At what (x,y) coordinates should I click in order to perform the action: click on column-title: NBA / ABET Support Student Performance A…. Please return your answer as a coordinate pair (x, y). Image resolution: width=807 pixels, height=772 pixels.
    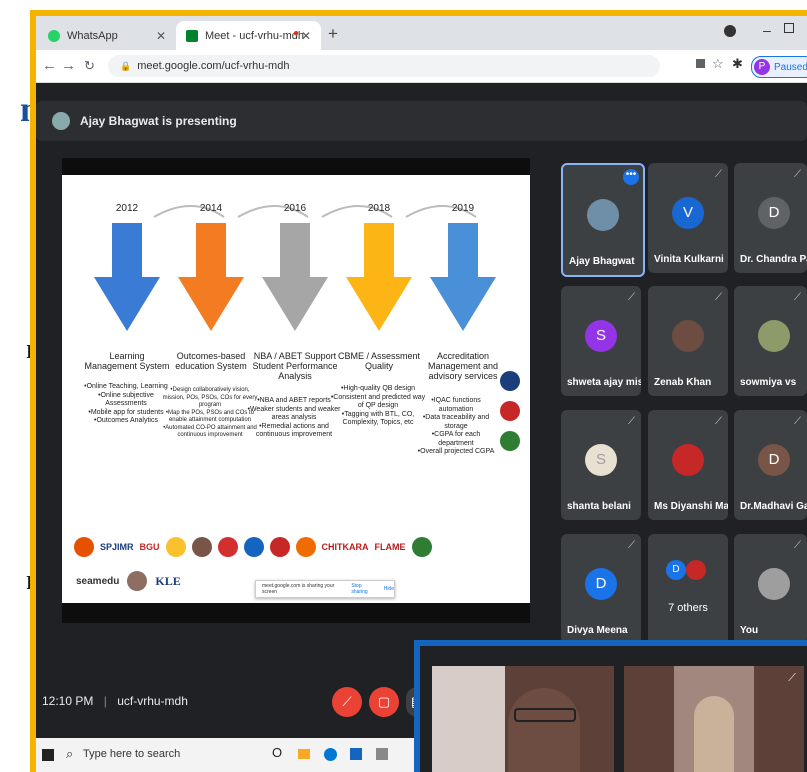
    Looking at the image, I should click on (295, 366).